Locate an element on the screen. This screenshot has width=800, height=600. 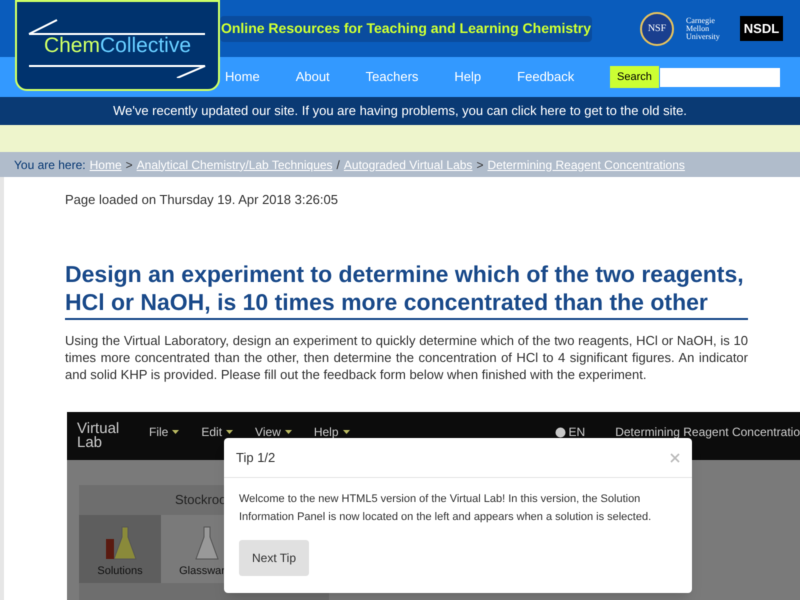
close-icon is located at coordinates (675, 457).